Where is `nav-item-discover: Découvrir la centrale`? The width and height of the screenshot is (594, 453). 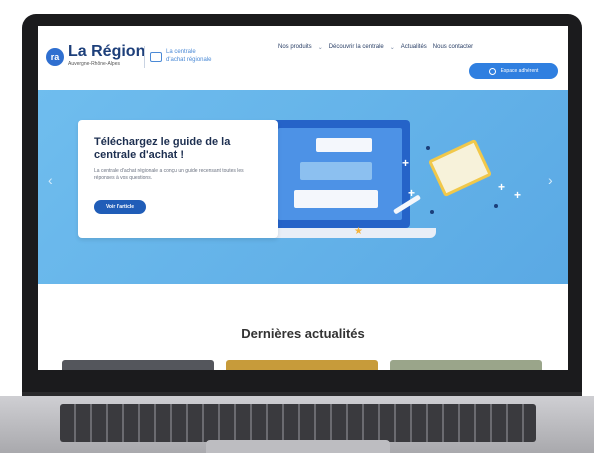
nav-item-discover: Découvrir la centrale is located at coordinates (356, 47).